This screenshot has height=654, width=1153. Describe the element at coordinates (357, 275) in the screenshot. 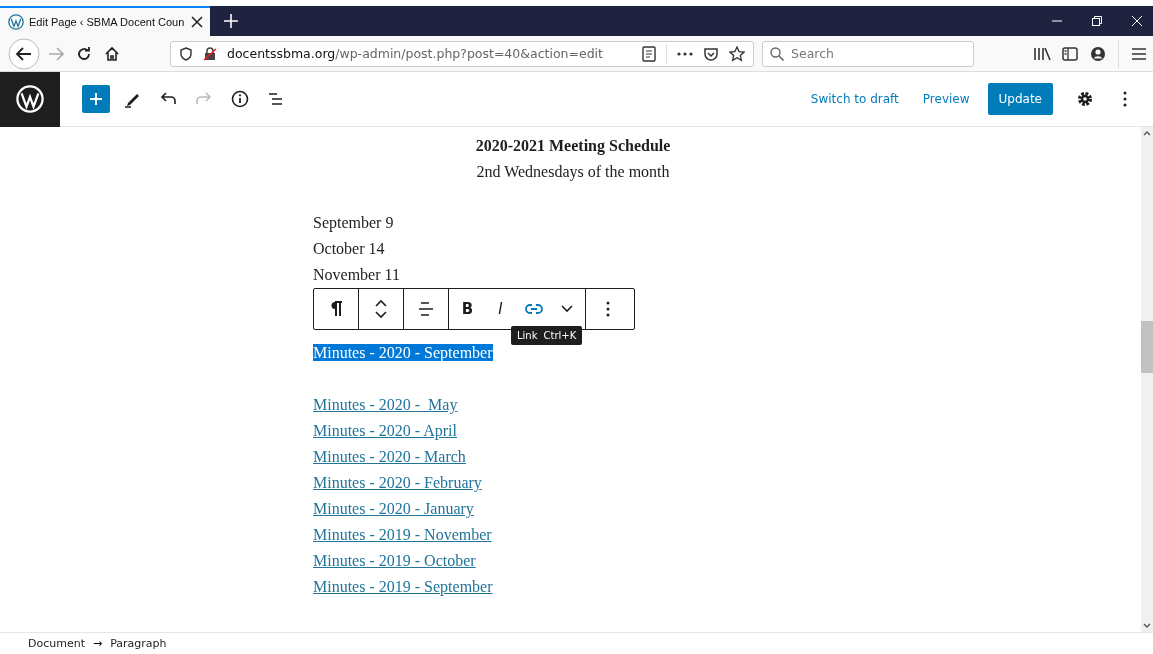

I see `date-text: November 11` at that location.